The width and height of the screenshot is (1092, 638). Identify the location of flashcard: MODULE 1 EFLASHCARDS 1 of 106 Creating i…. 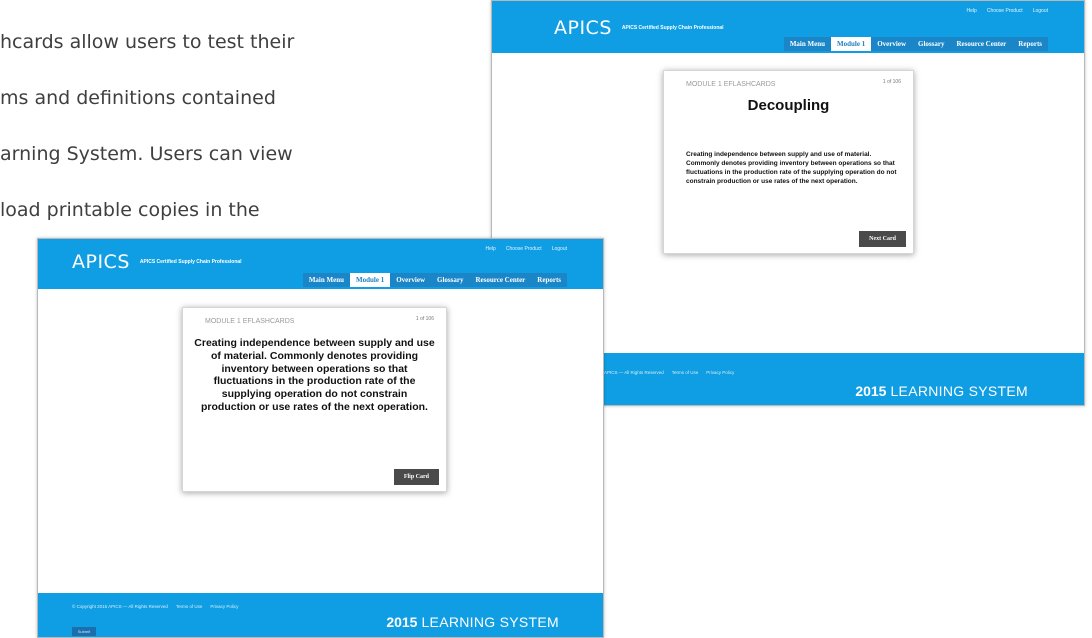
(314, 399).